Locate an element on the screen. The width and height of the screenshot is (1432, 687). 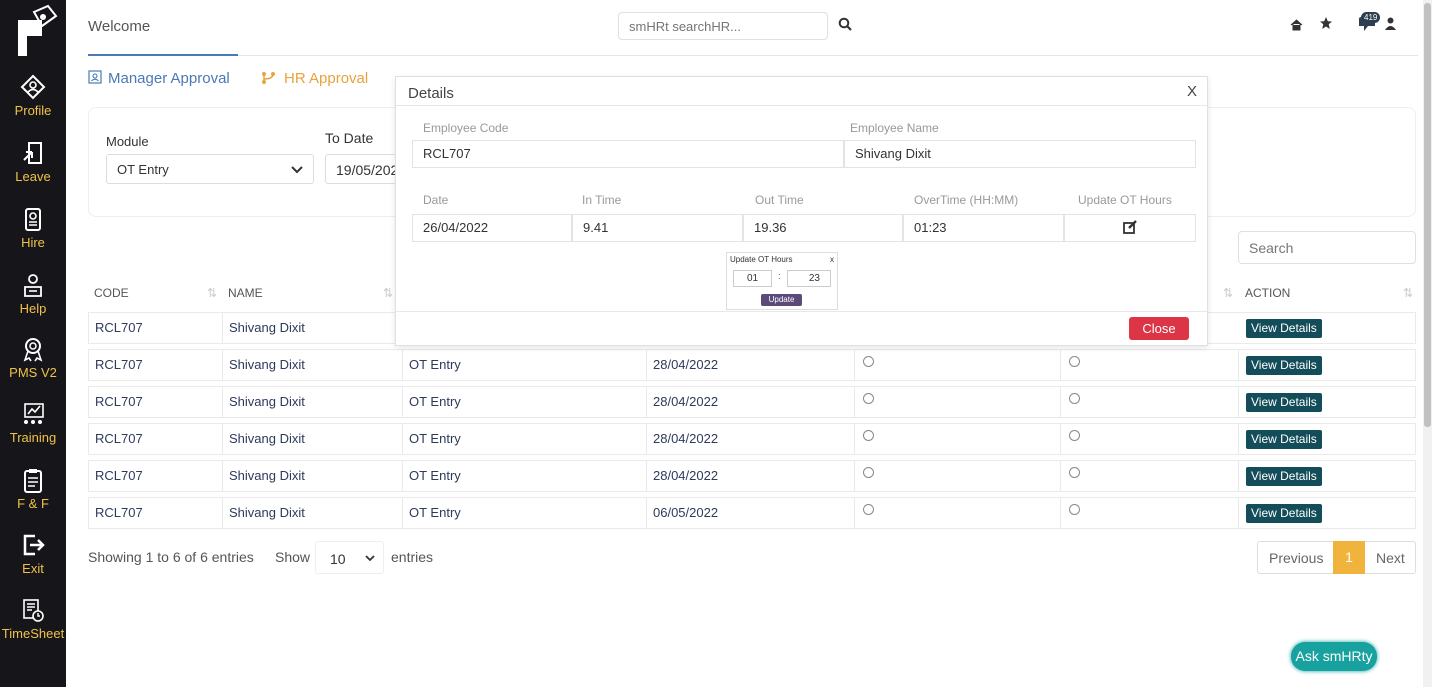
sidebar-item-label: Hire is located at coordinates (33, 242).